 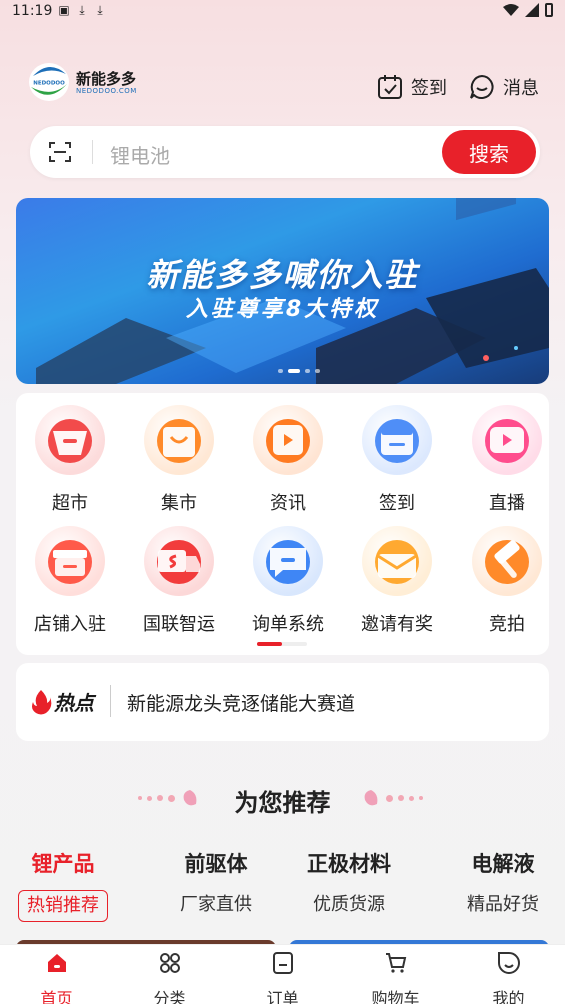 I want to click on battery-icon, so click(x=549, y=10).